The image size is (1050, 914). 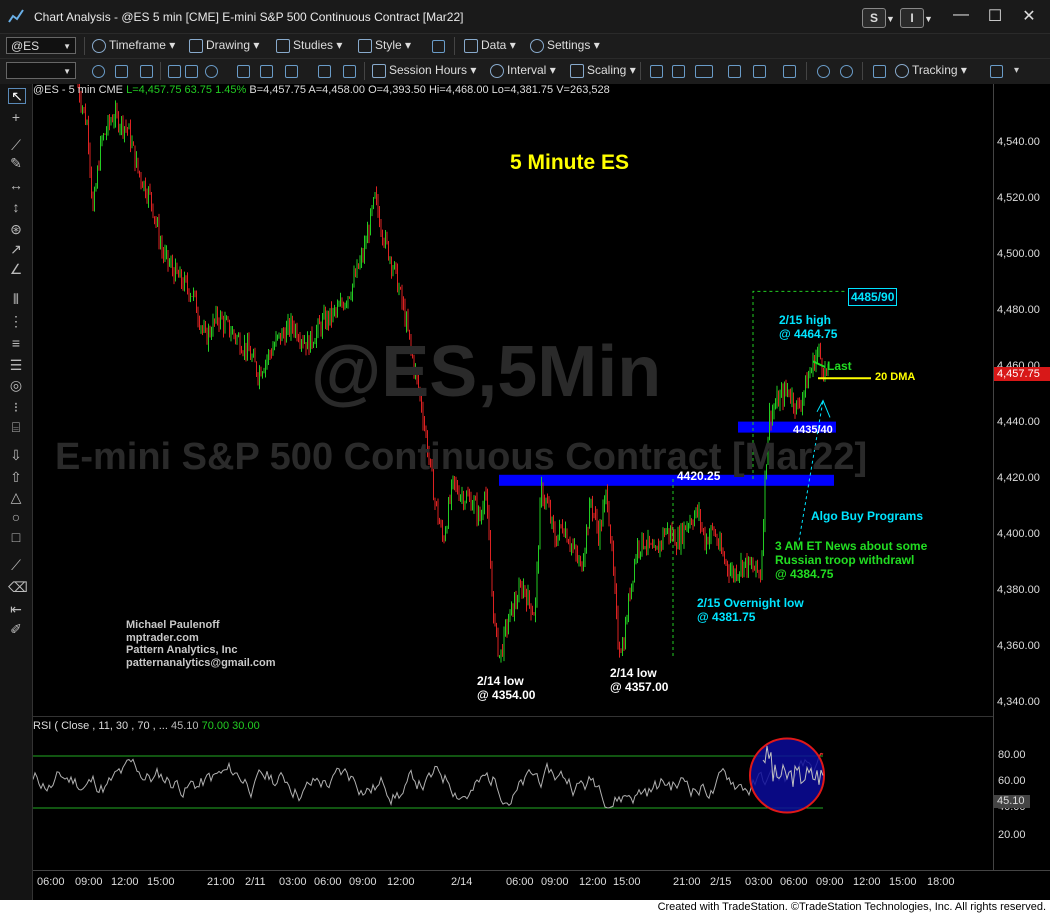 What do you see at coordinates (16, 609) in the screenshot?
I see `jump-tool-icon: ⇤` at bounding box center [16, 609].